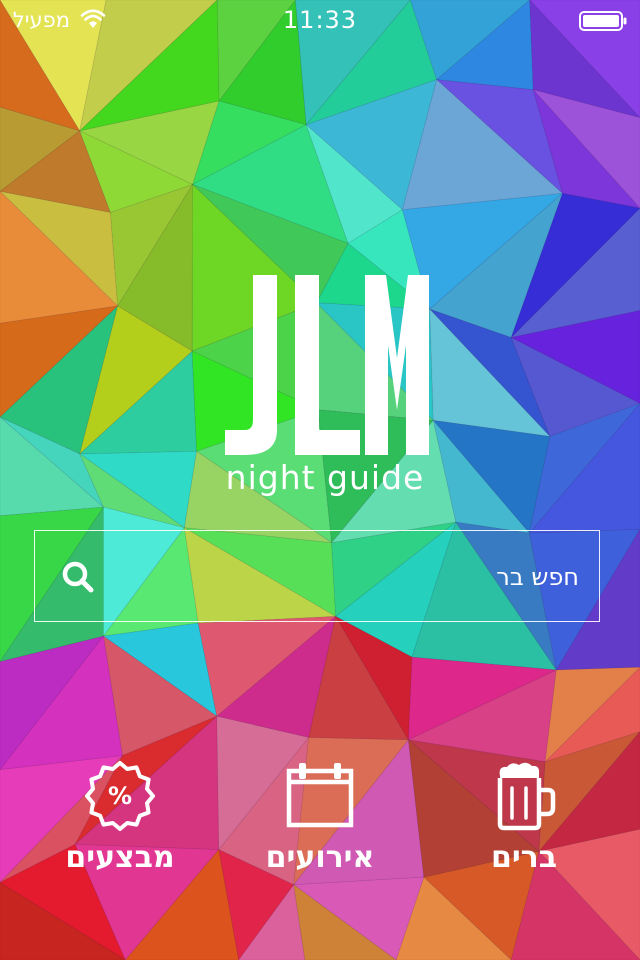  I want to click on app-logo: night guide, so click(325, 390).